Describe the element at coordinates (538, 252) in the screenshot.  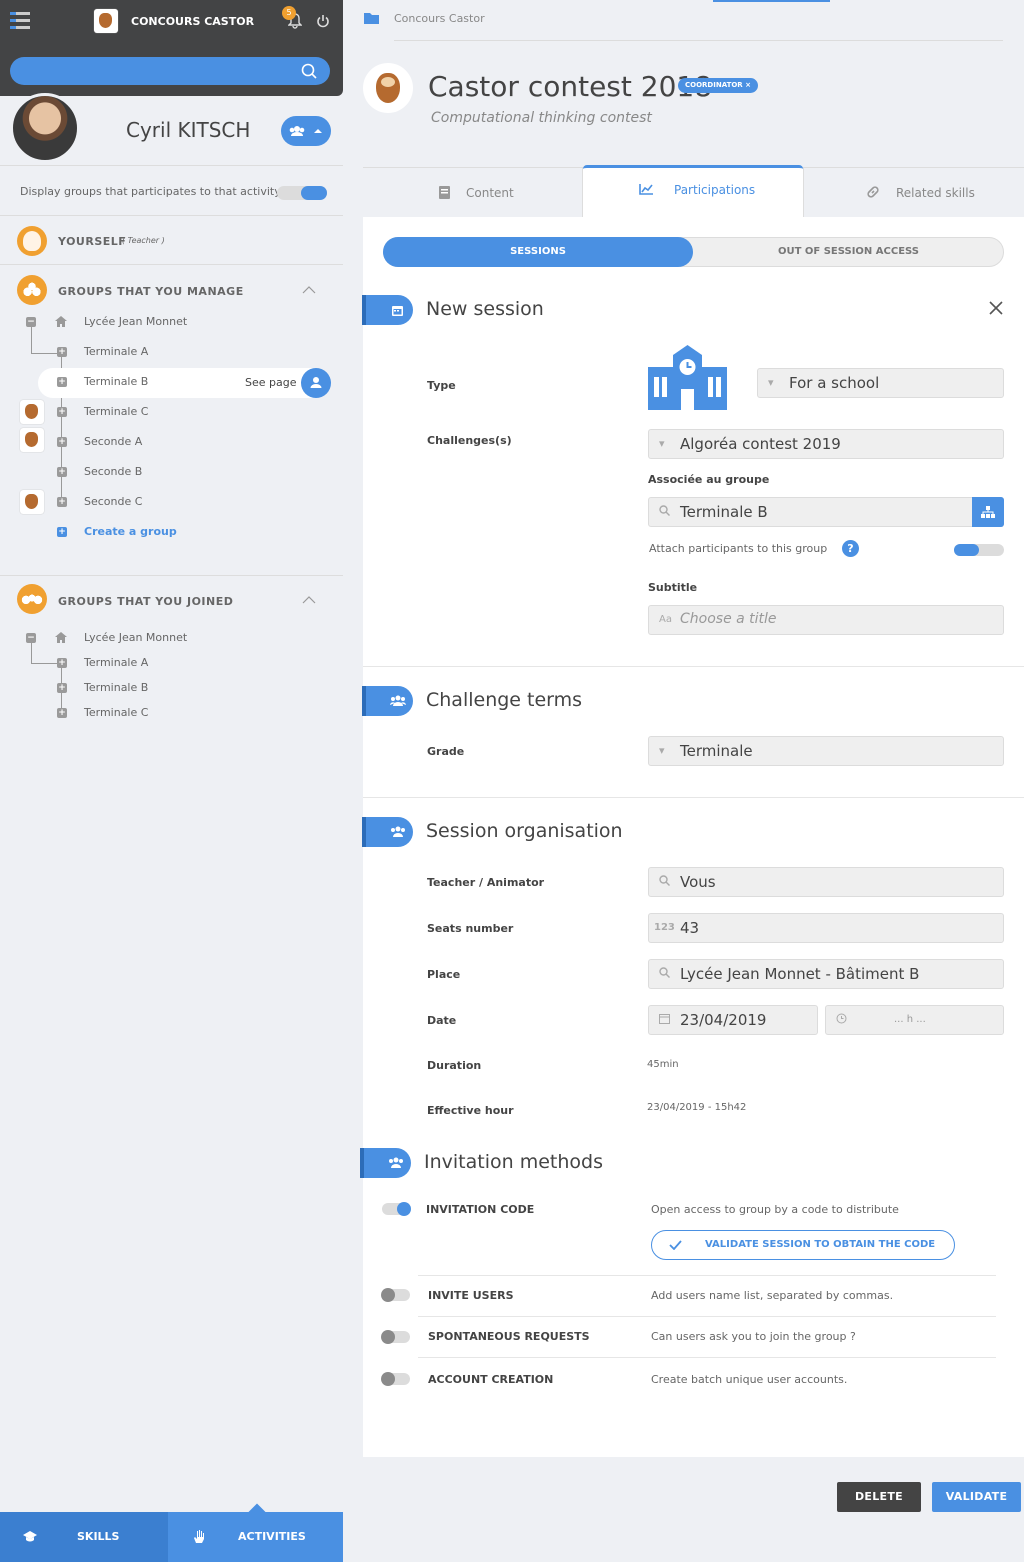
I see `subtab-sessions: SESSIONS` at that location.